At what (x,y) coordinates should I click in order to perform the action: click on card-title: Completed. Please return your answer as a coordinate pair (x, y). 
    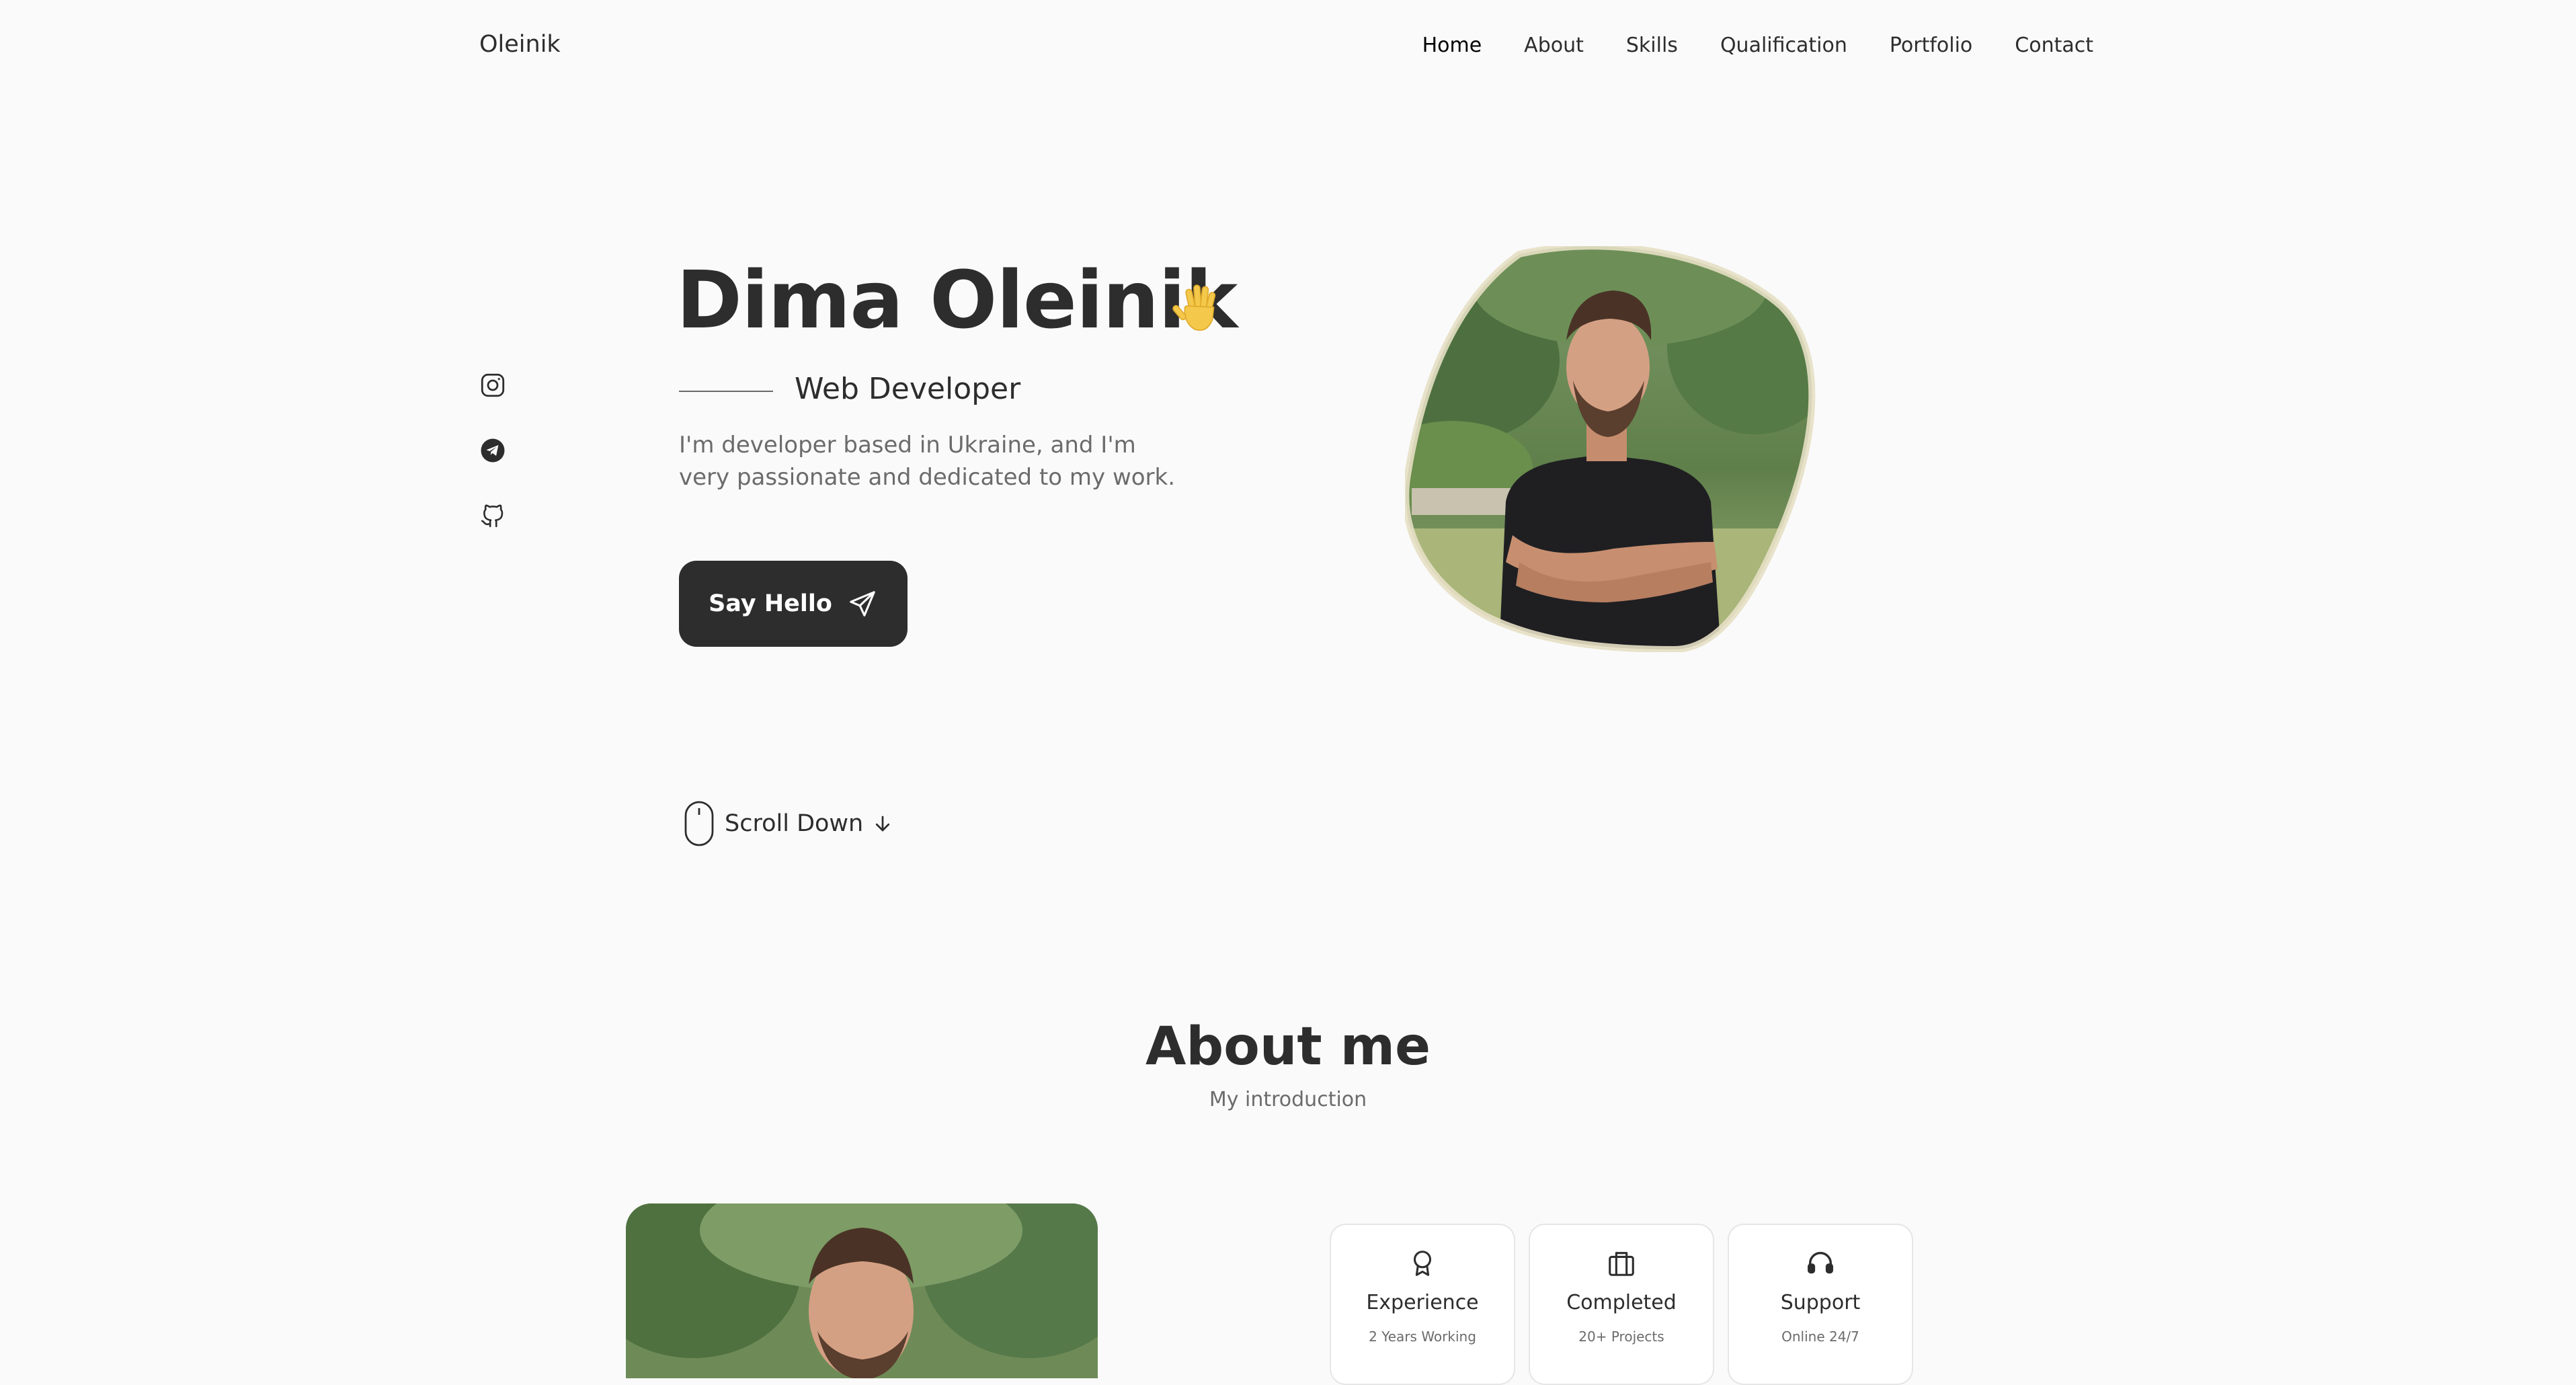
    Looking at the image, I should click on (1621, 1302).